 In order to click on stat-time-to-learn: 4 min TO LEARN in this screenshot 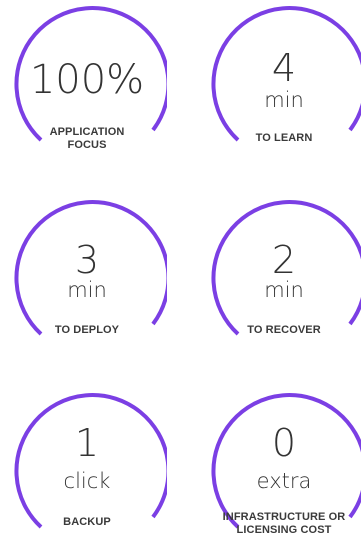, I will do `click(282, 86)`.